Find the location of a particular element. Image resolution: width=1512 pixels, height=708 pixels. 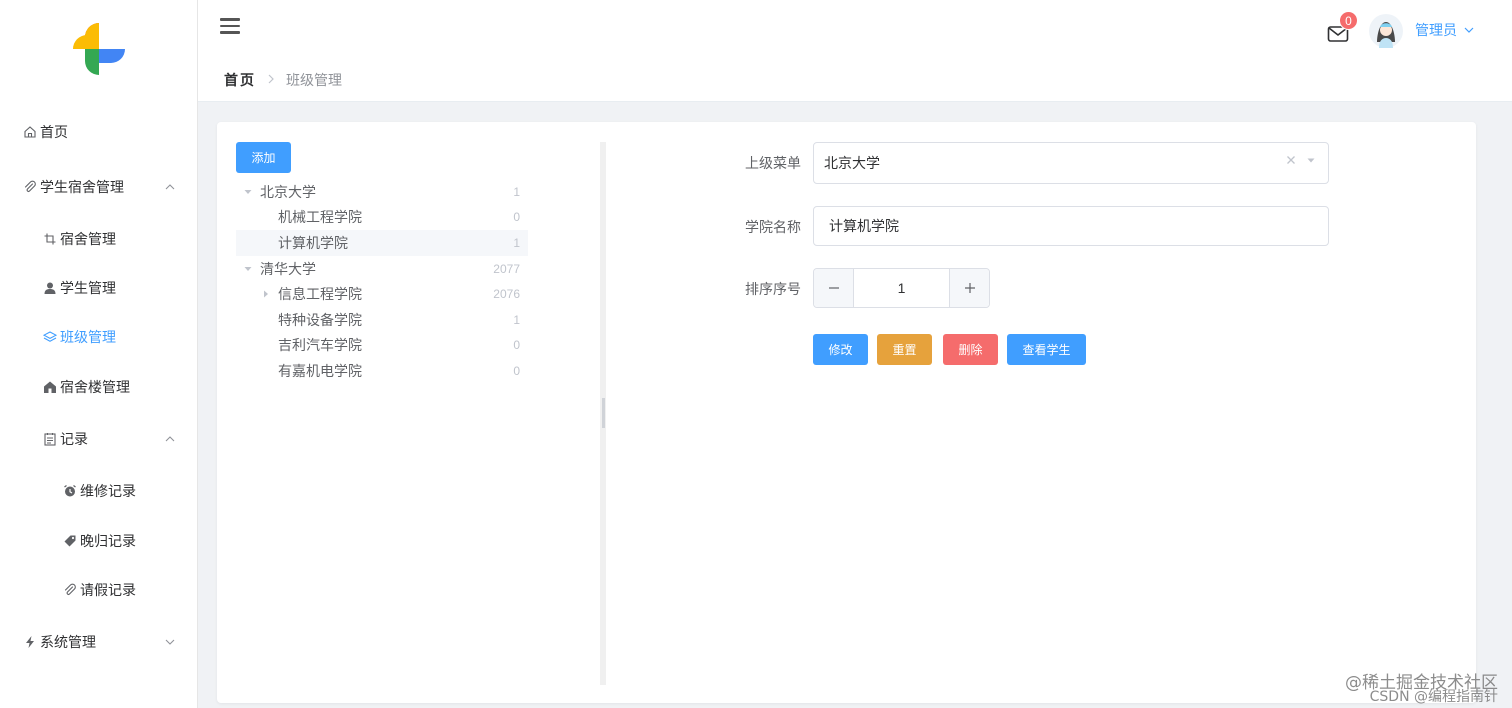

parent-menu-value: 北京大学 is located at coordinates (852, 163).